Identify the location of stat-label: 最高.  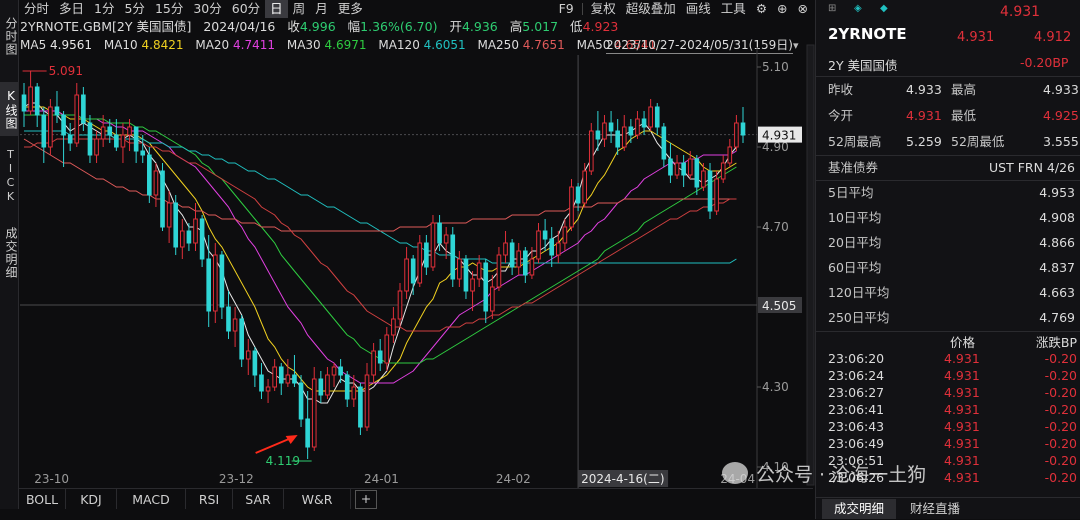
(964, 89).